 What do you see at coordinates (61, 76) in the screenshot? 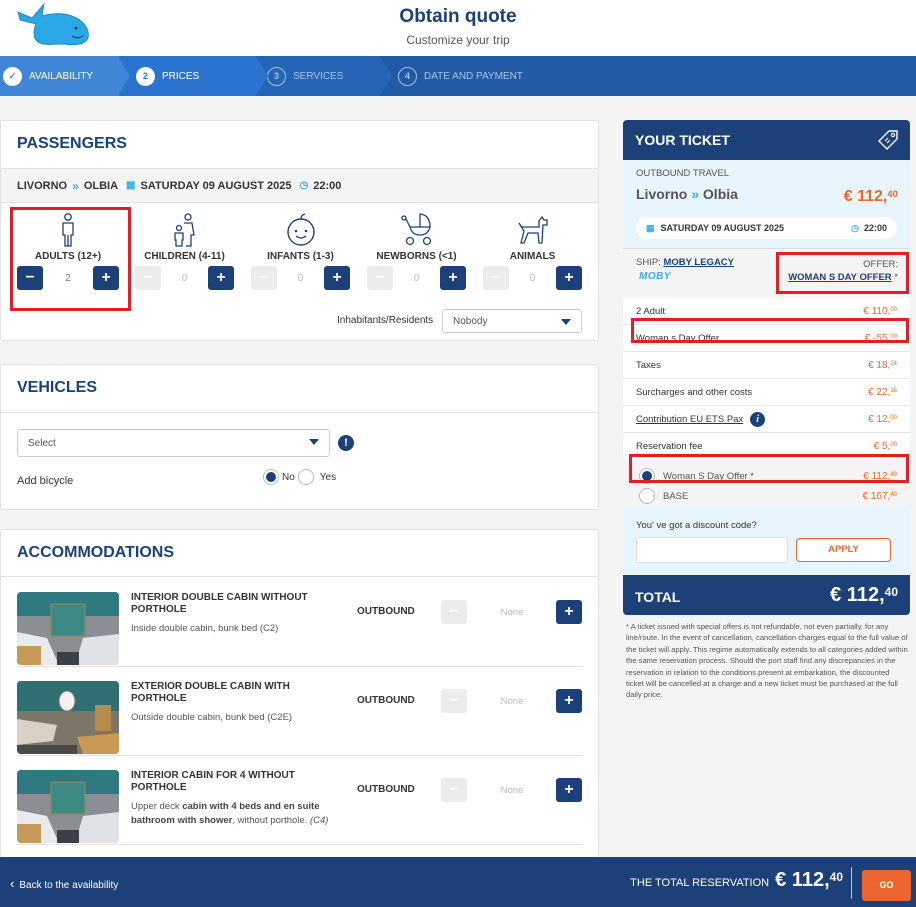
I see `step-label: AVAILABILITY` at bounding box center [61, 76].